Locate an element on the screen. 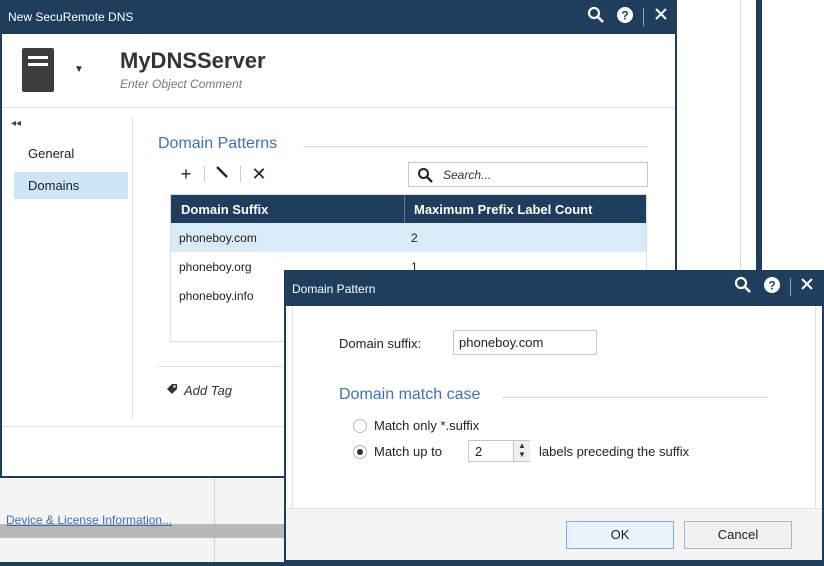  domain-suffix-label: Domain suffix: is located at coordinates (380, 343).